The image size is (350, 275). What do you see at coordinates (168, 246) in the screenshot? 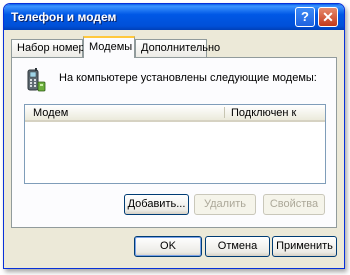
I see `ok-button: OK` at bounding box center [168, 246].